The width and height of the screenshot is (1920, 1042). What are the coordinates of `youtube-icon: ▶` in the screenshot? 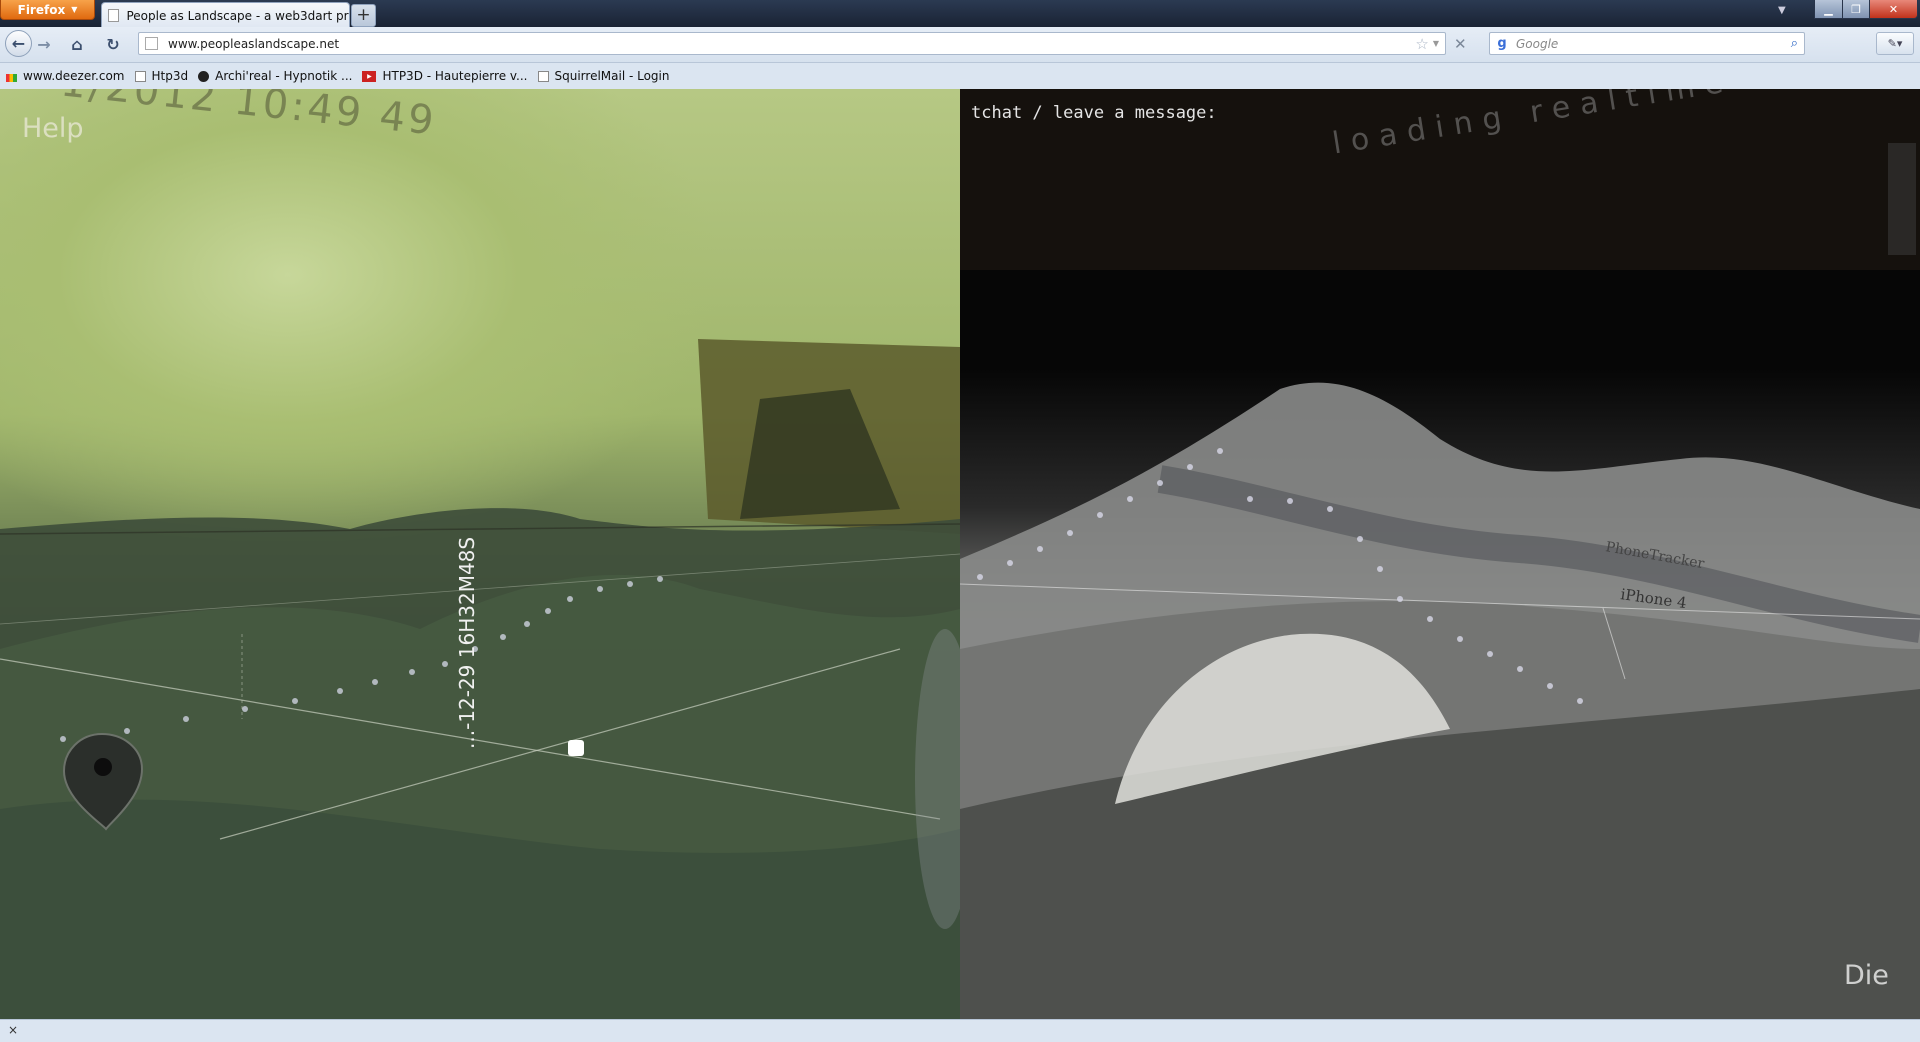 It's located at (369, 76).